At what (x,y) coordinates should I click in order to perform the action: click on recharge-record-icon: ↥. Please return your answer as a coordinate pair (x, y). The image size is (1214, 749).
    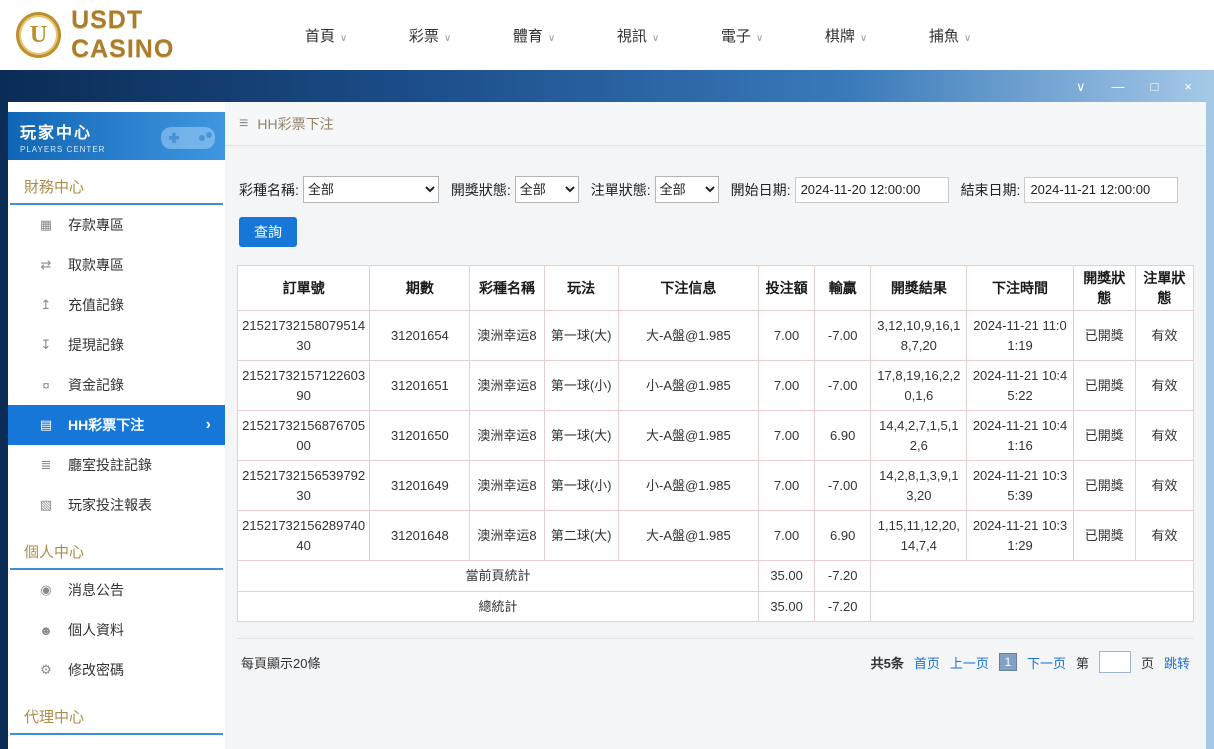
    Looking at the image, I should click on (46, 304).